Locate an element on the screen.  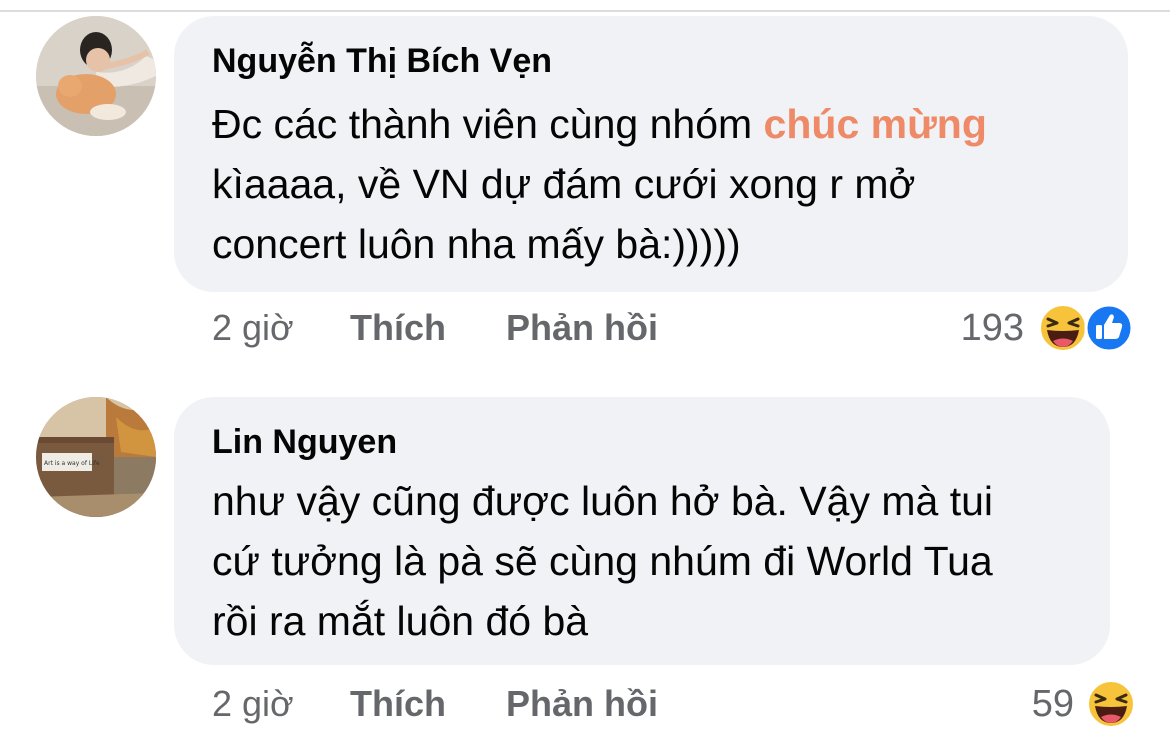
top-divider is located at coordinates (585, 11).